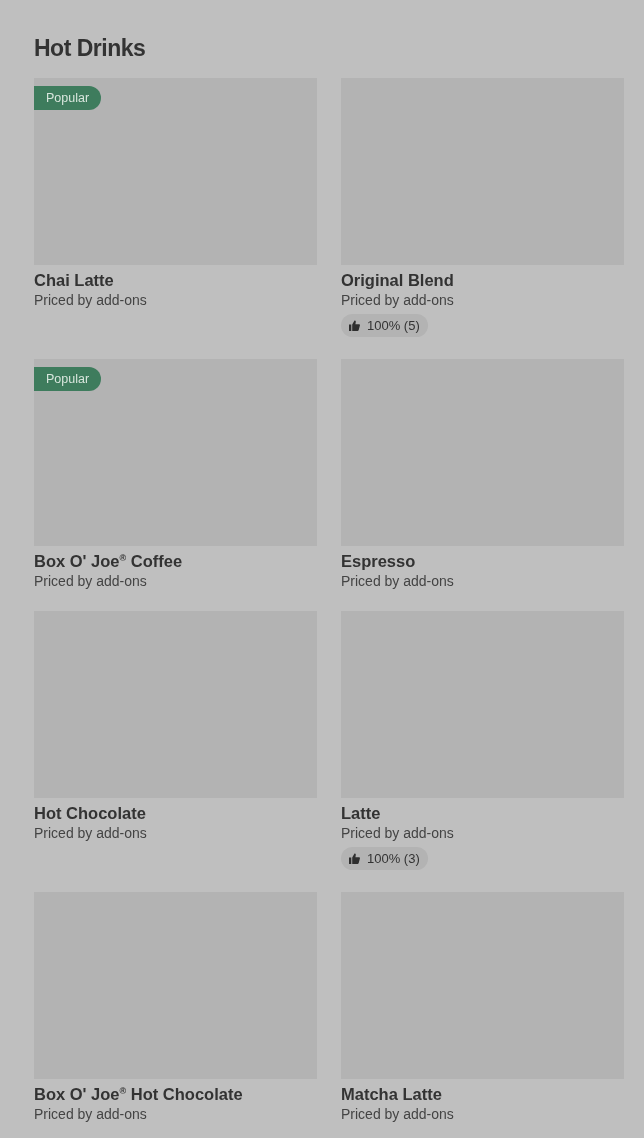 The height and width of the screenshot is (1138, 644). Describe the element at coordinates (393, 325) in the screenshot. I see `rating-text: 100% (5)` at that location.